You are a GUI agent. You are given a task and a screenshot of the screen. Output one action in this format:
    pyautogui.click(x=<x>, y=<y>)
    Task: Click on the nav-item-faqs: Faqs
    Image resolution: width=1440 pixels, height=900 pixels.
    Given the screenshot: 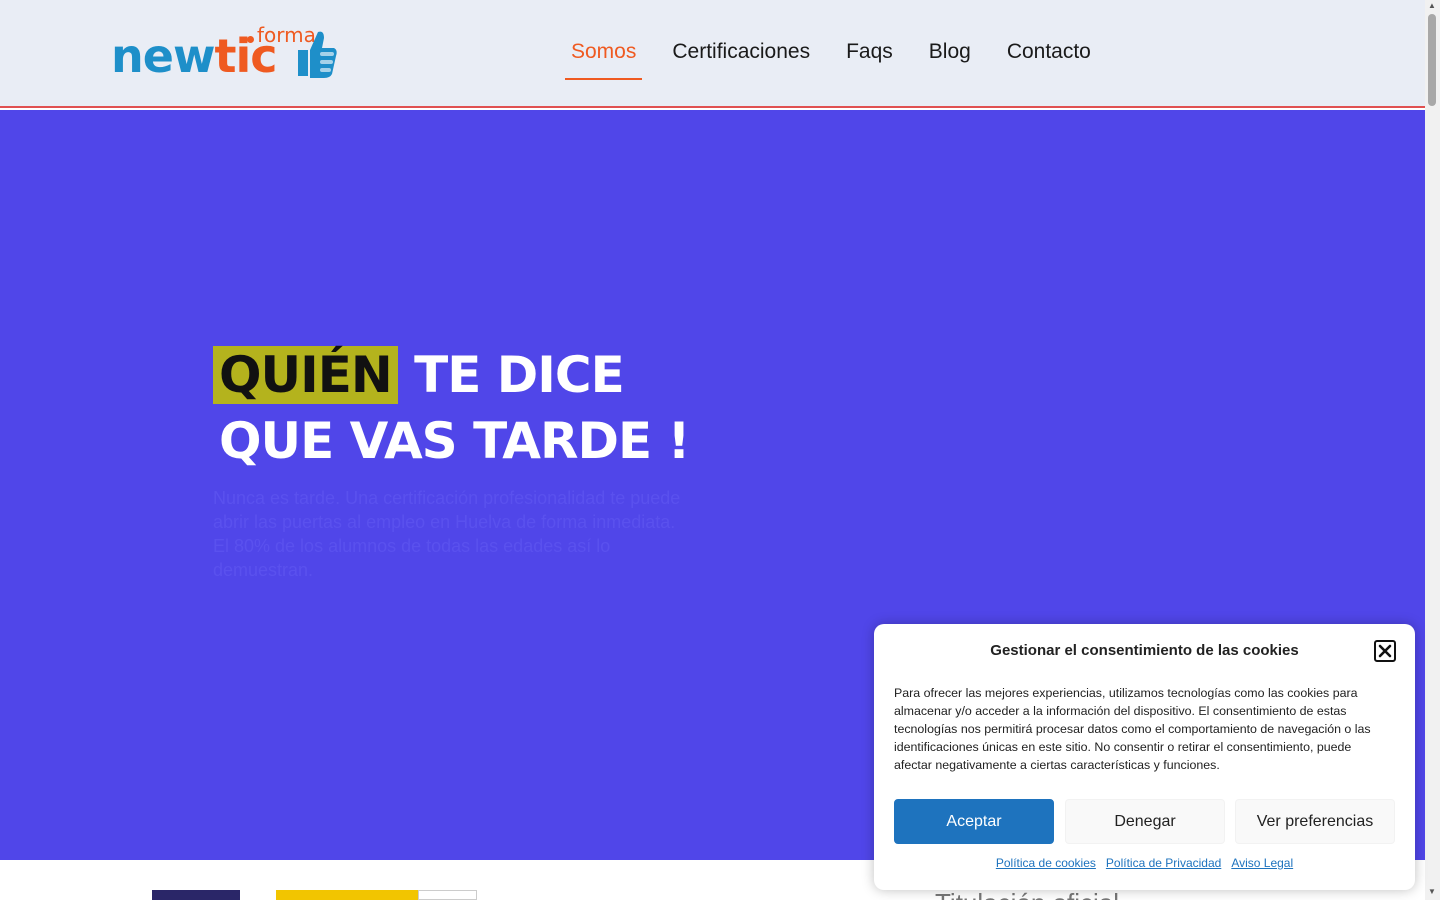 What is the action you would take?
    pyautogui.click(x=869, y=56)
    